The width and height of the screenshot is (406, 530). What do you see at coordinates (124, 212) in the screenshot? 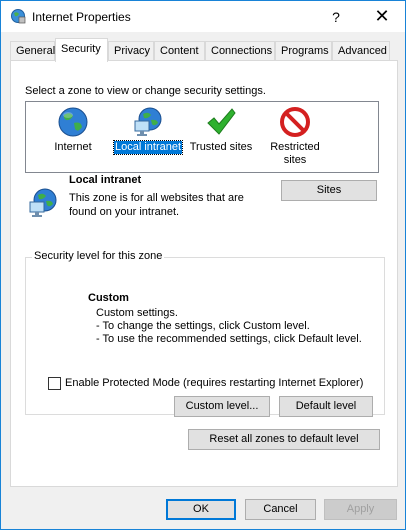
I see `zone-description-line2: found on your intranet.` at bounding box center [124, 212].